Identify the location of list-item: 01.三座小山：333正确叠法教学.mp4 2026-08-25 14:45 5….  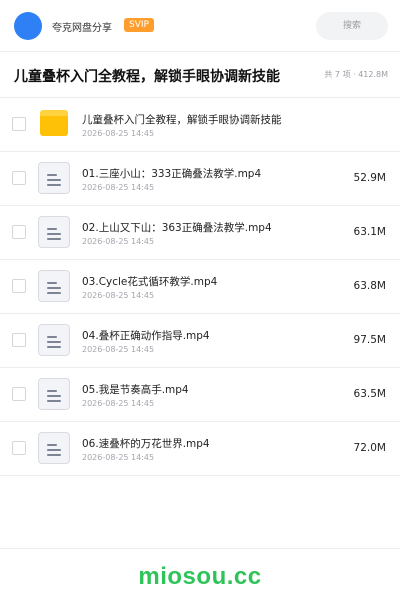
(200, 179).